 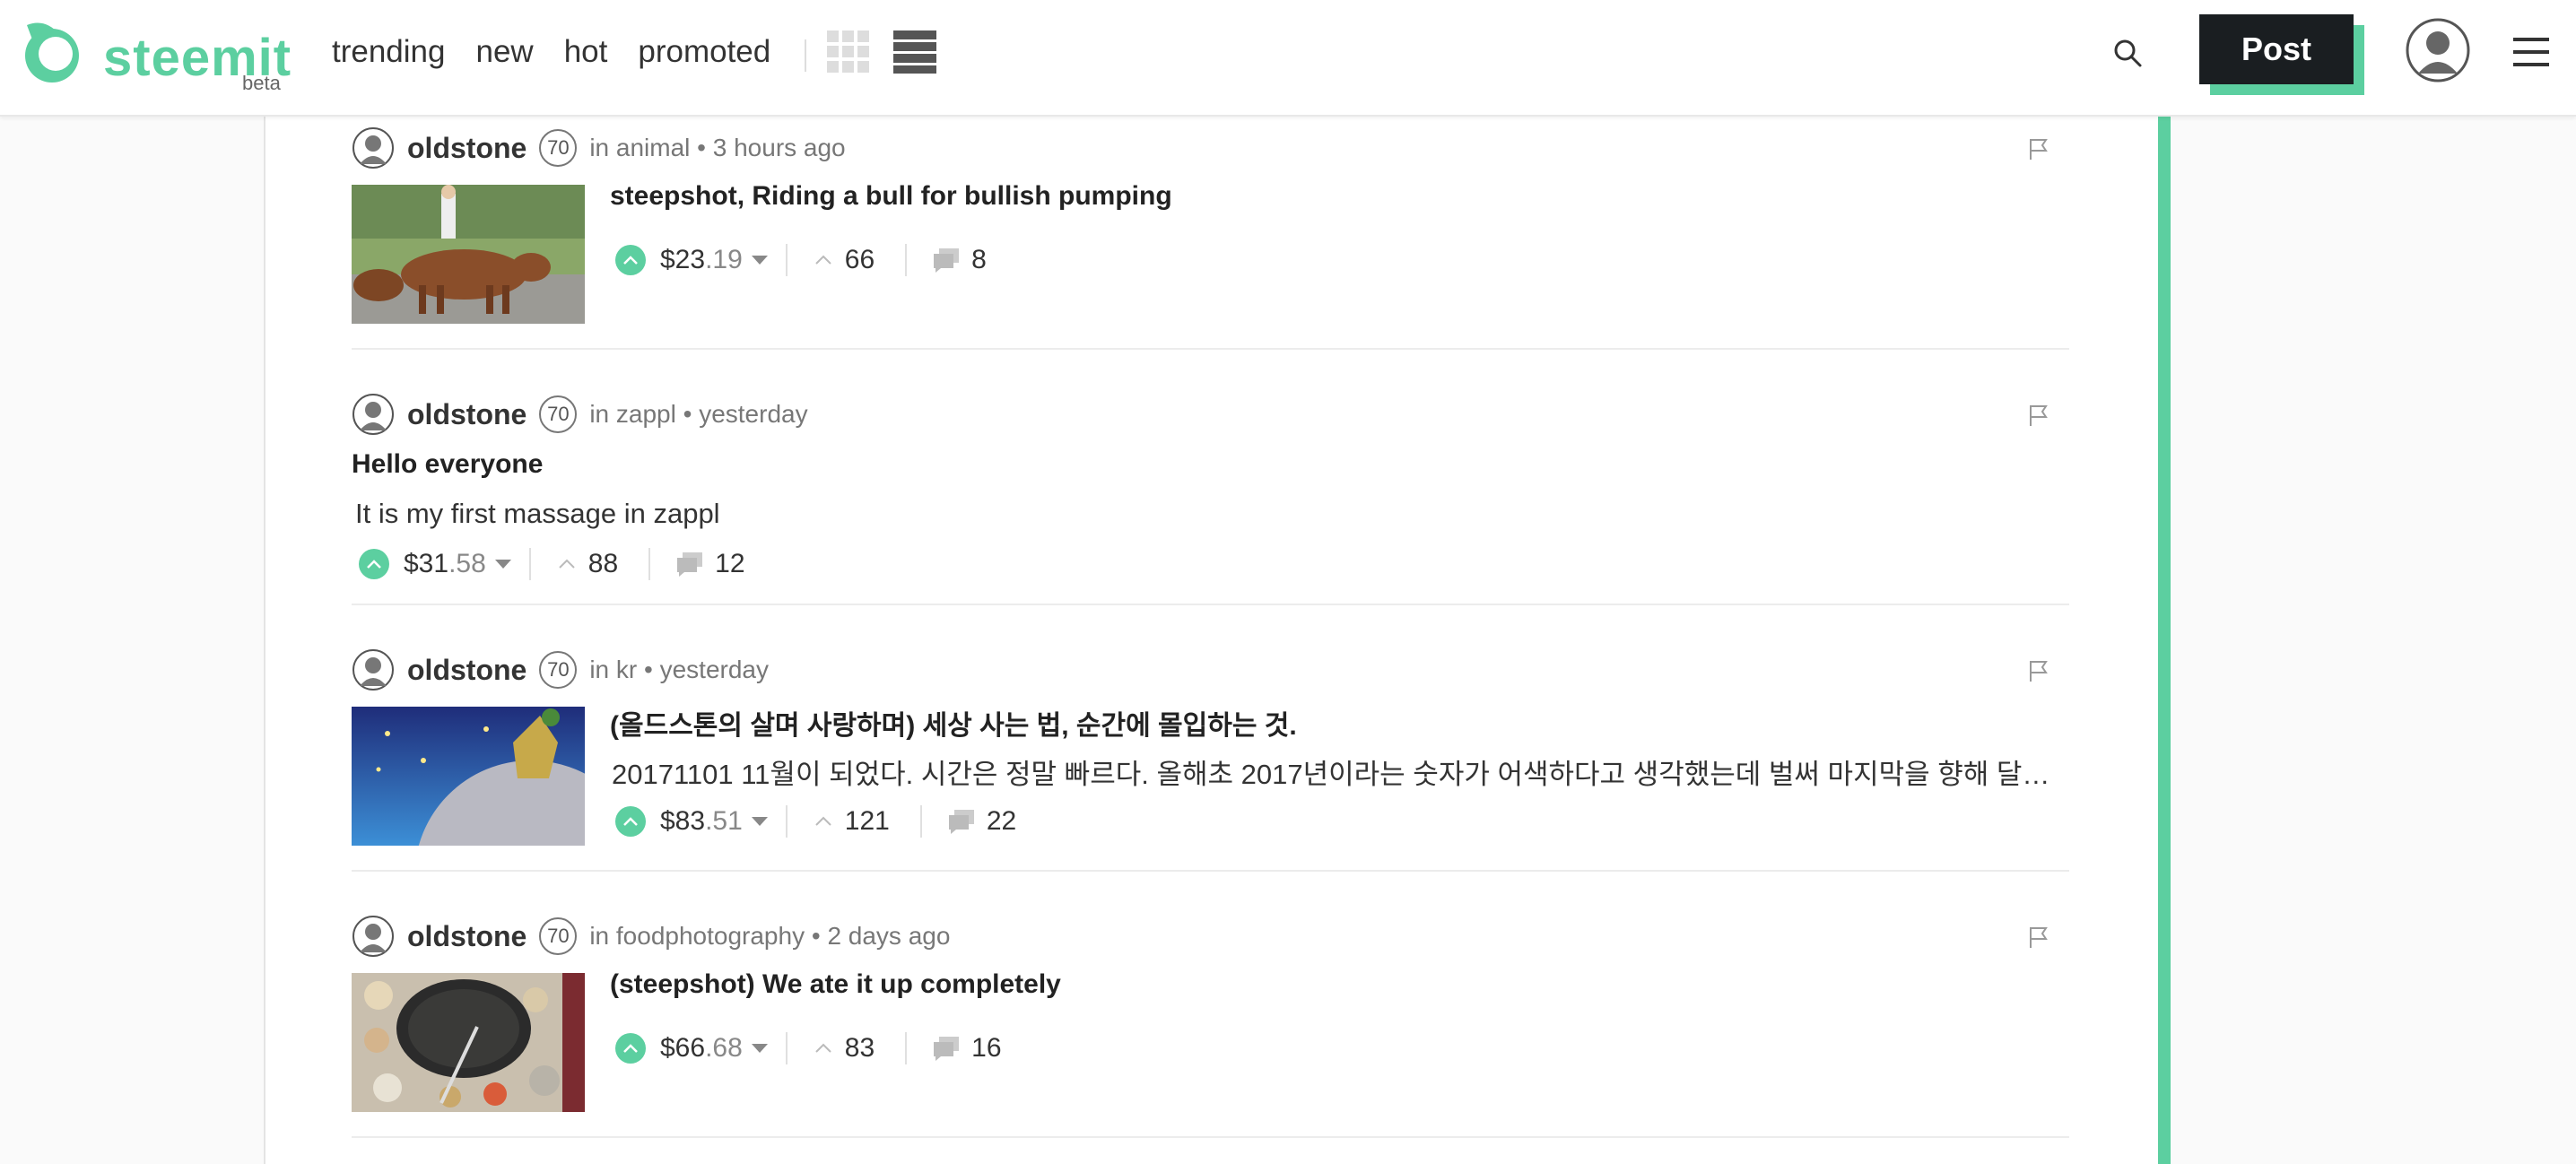 What do you see at coordinates (848, 52) in the screenshot?
I see `grid-view-icon` at bounding box center [848, 52].